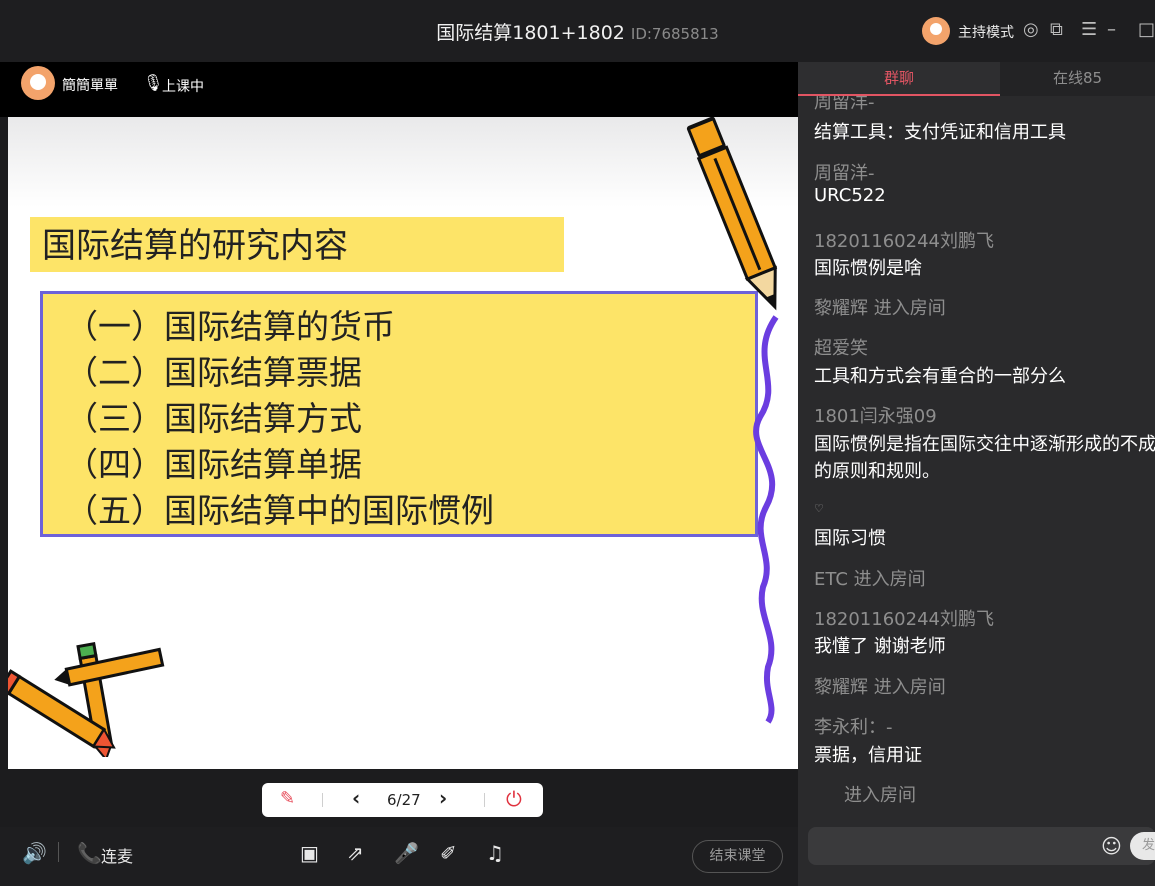  What do you see at coordinates (877, 471) in the screenshot?
I see `message-content: 的原则和规则。` at bounding box center [877, 471].